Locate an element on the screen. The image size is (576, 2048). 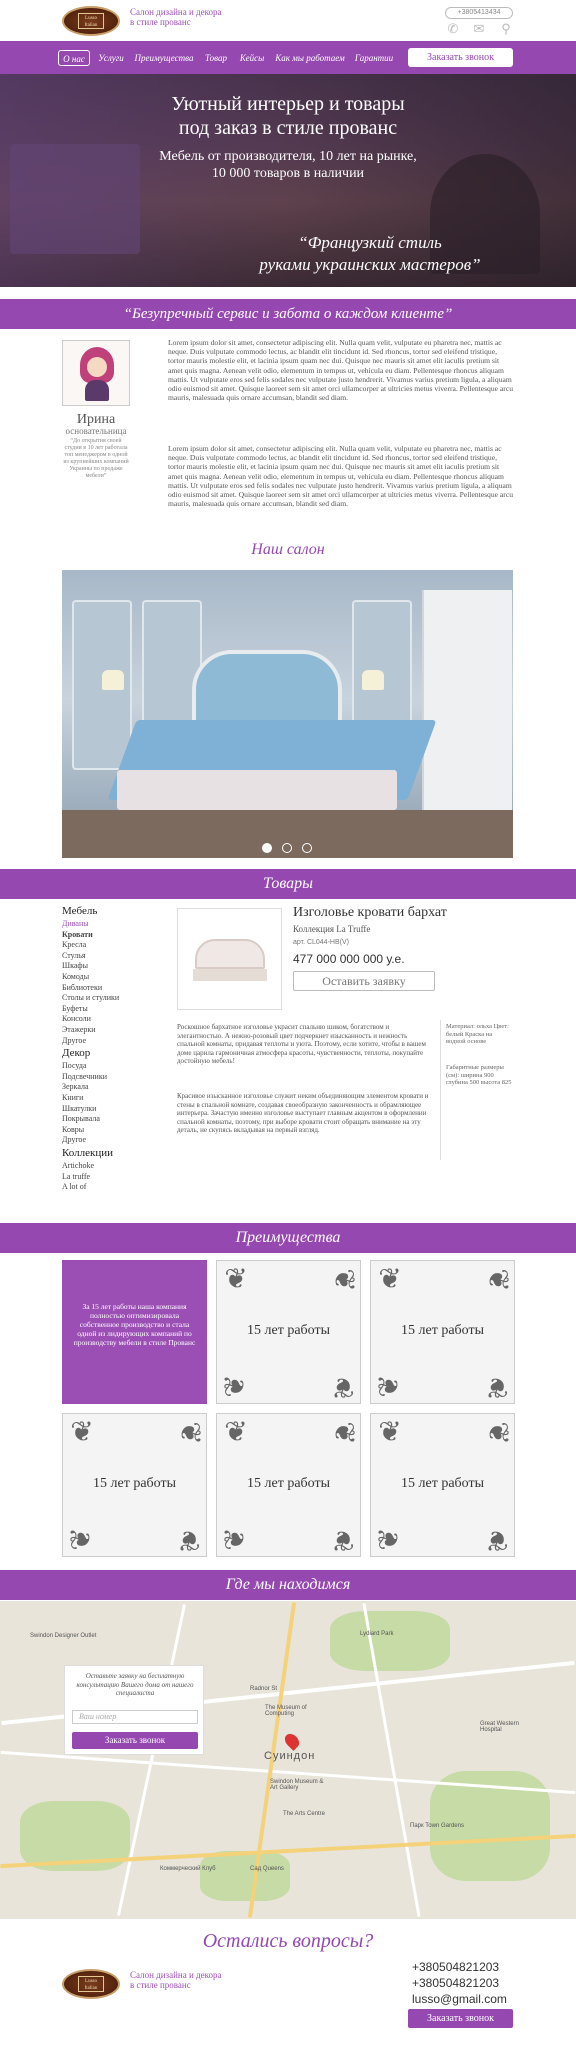
category-item: Покрывала is located at coordinates (81, 1119).